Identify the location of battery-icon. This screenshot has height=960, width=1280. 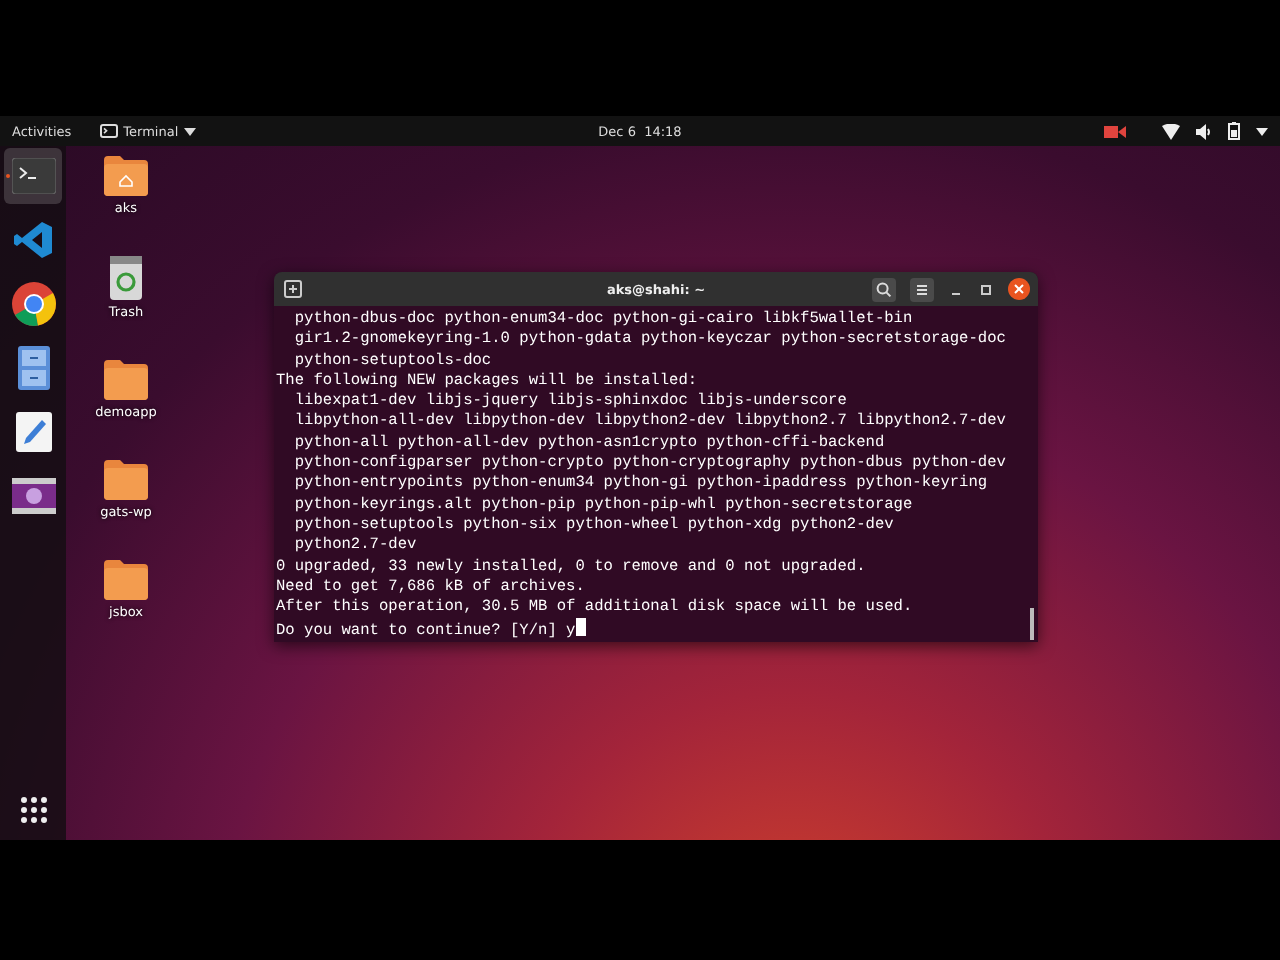
(1234, 131).